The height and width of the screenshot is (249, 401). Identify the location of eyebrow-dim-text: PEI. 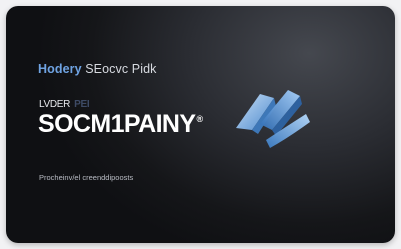
(82, 104).